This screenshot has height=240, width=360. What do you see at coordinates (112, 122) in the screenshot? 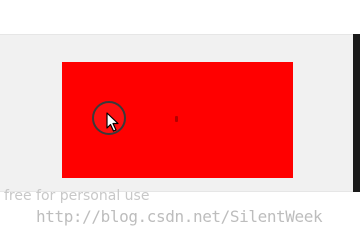
I see `mouse-pointer-icon` at bounding box center [112, 122].